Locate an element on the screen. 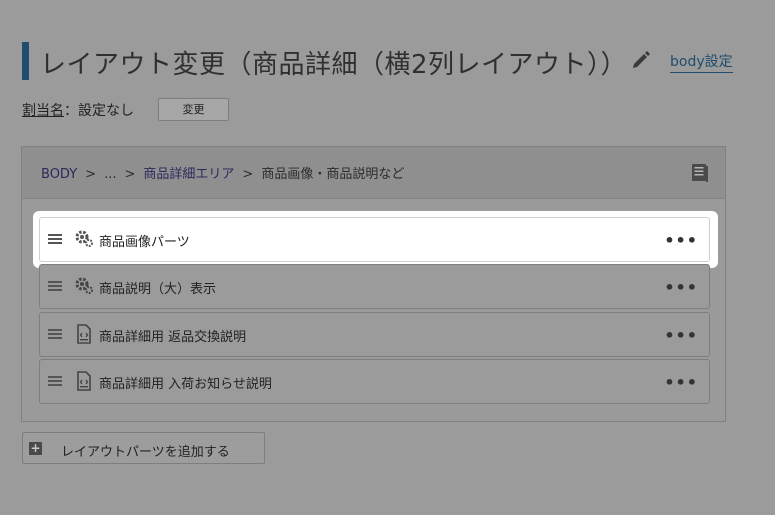  breadcrumb-body: BODY is located at coordinates (59, 174).